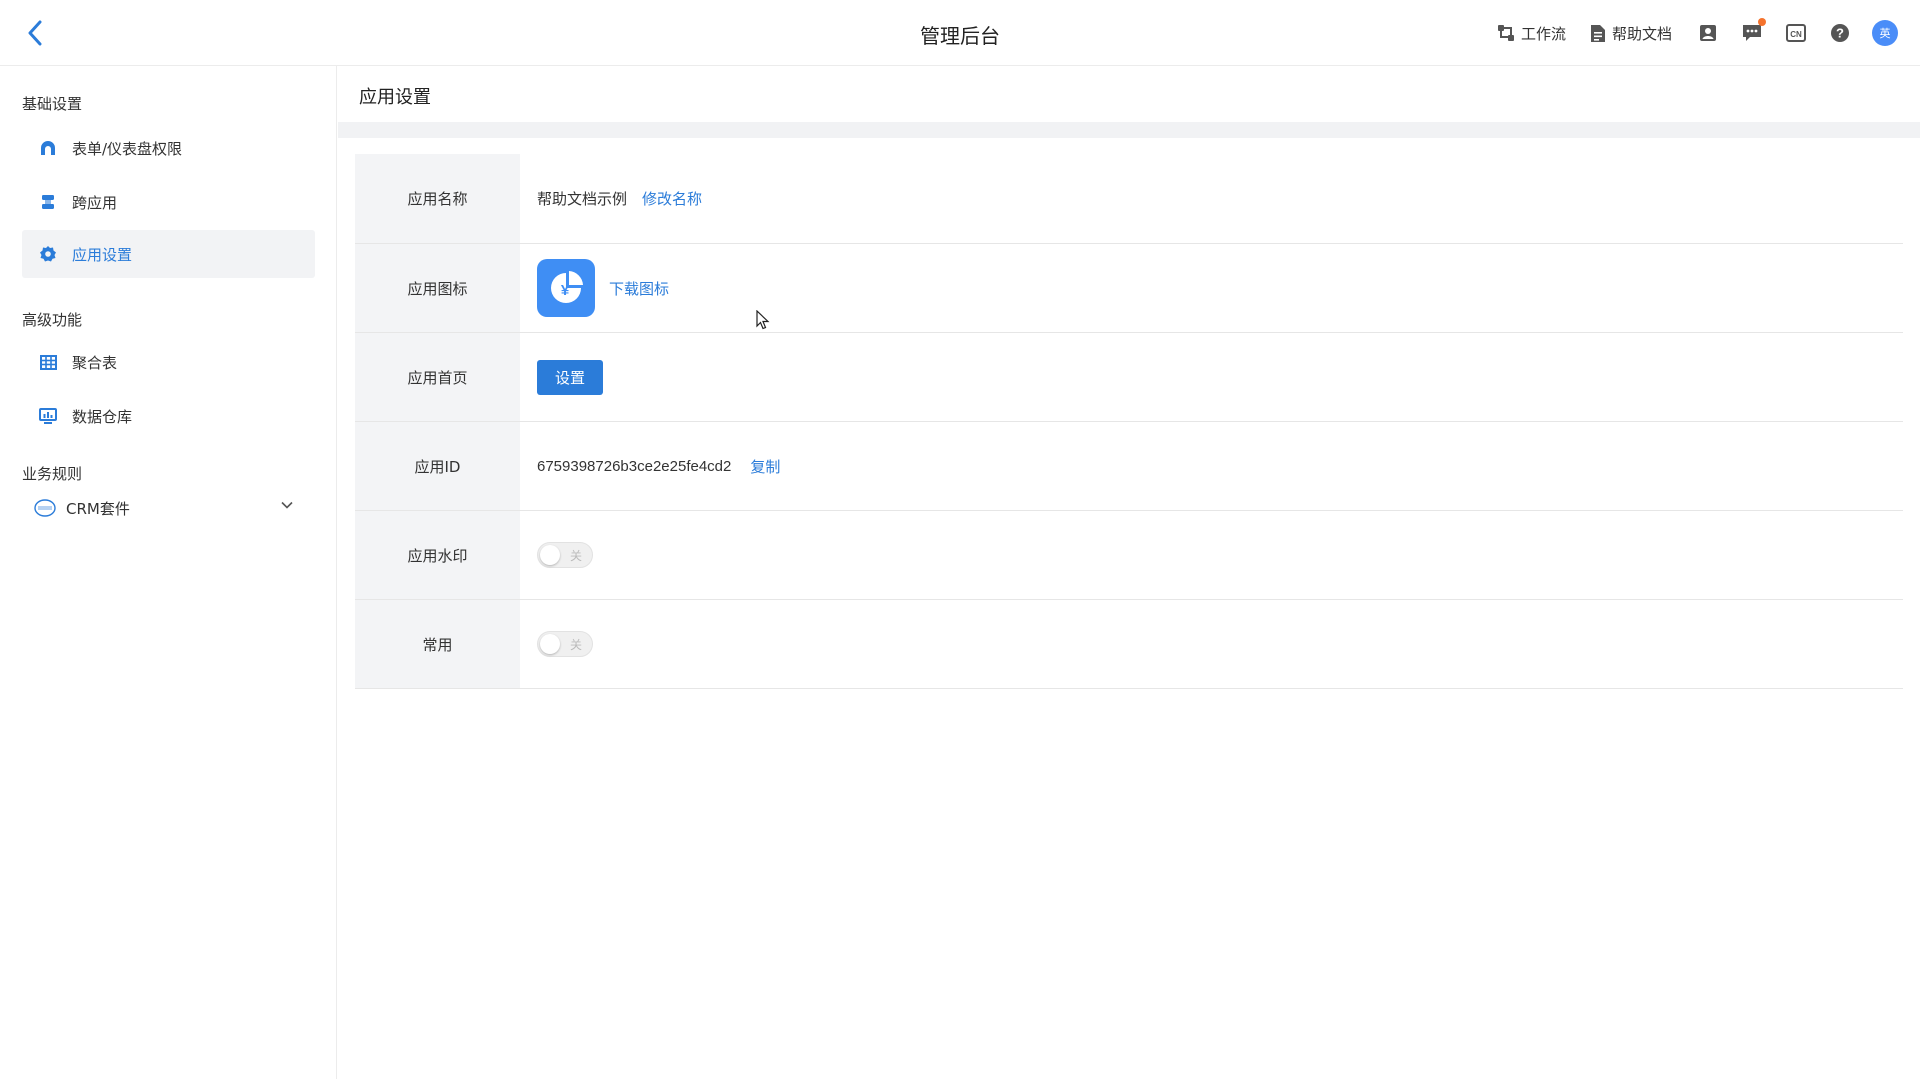 The image size is (1920, 1079). I want to click on sidebar-item-label: CRM套件, so click(98, 508).